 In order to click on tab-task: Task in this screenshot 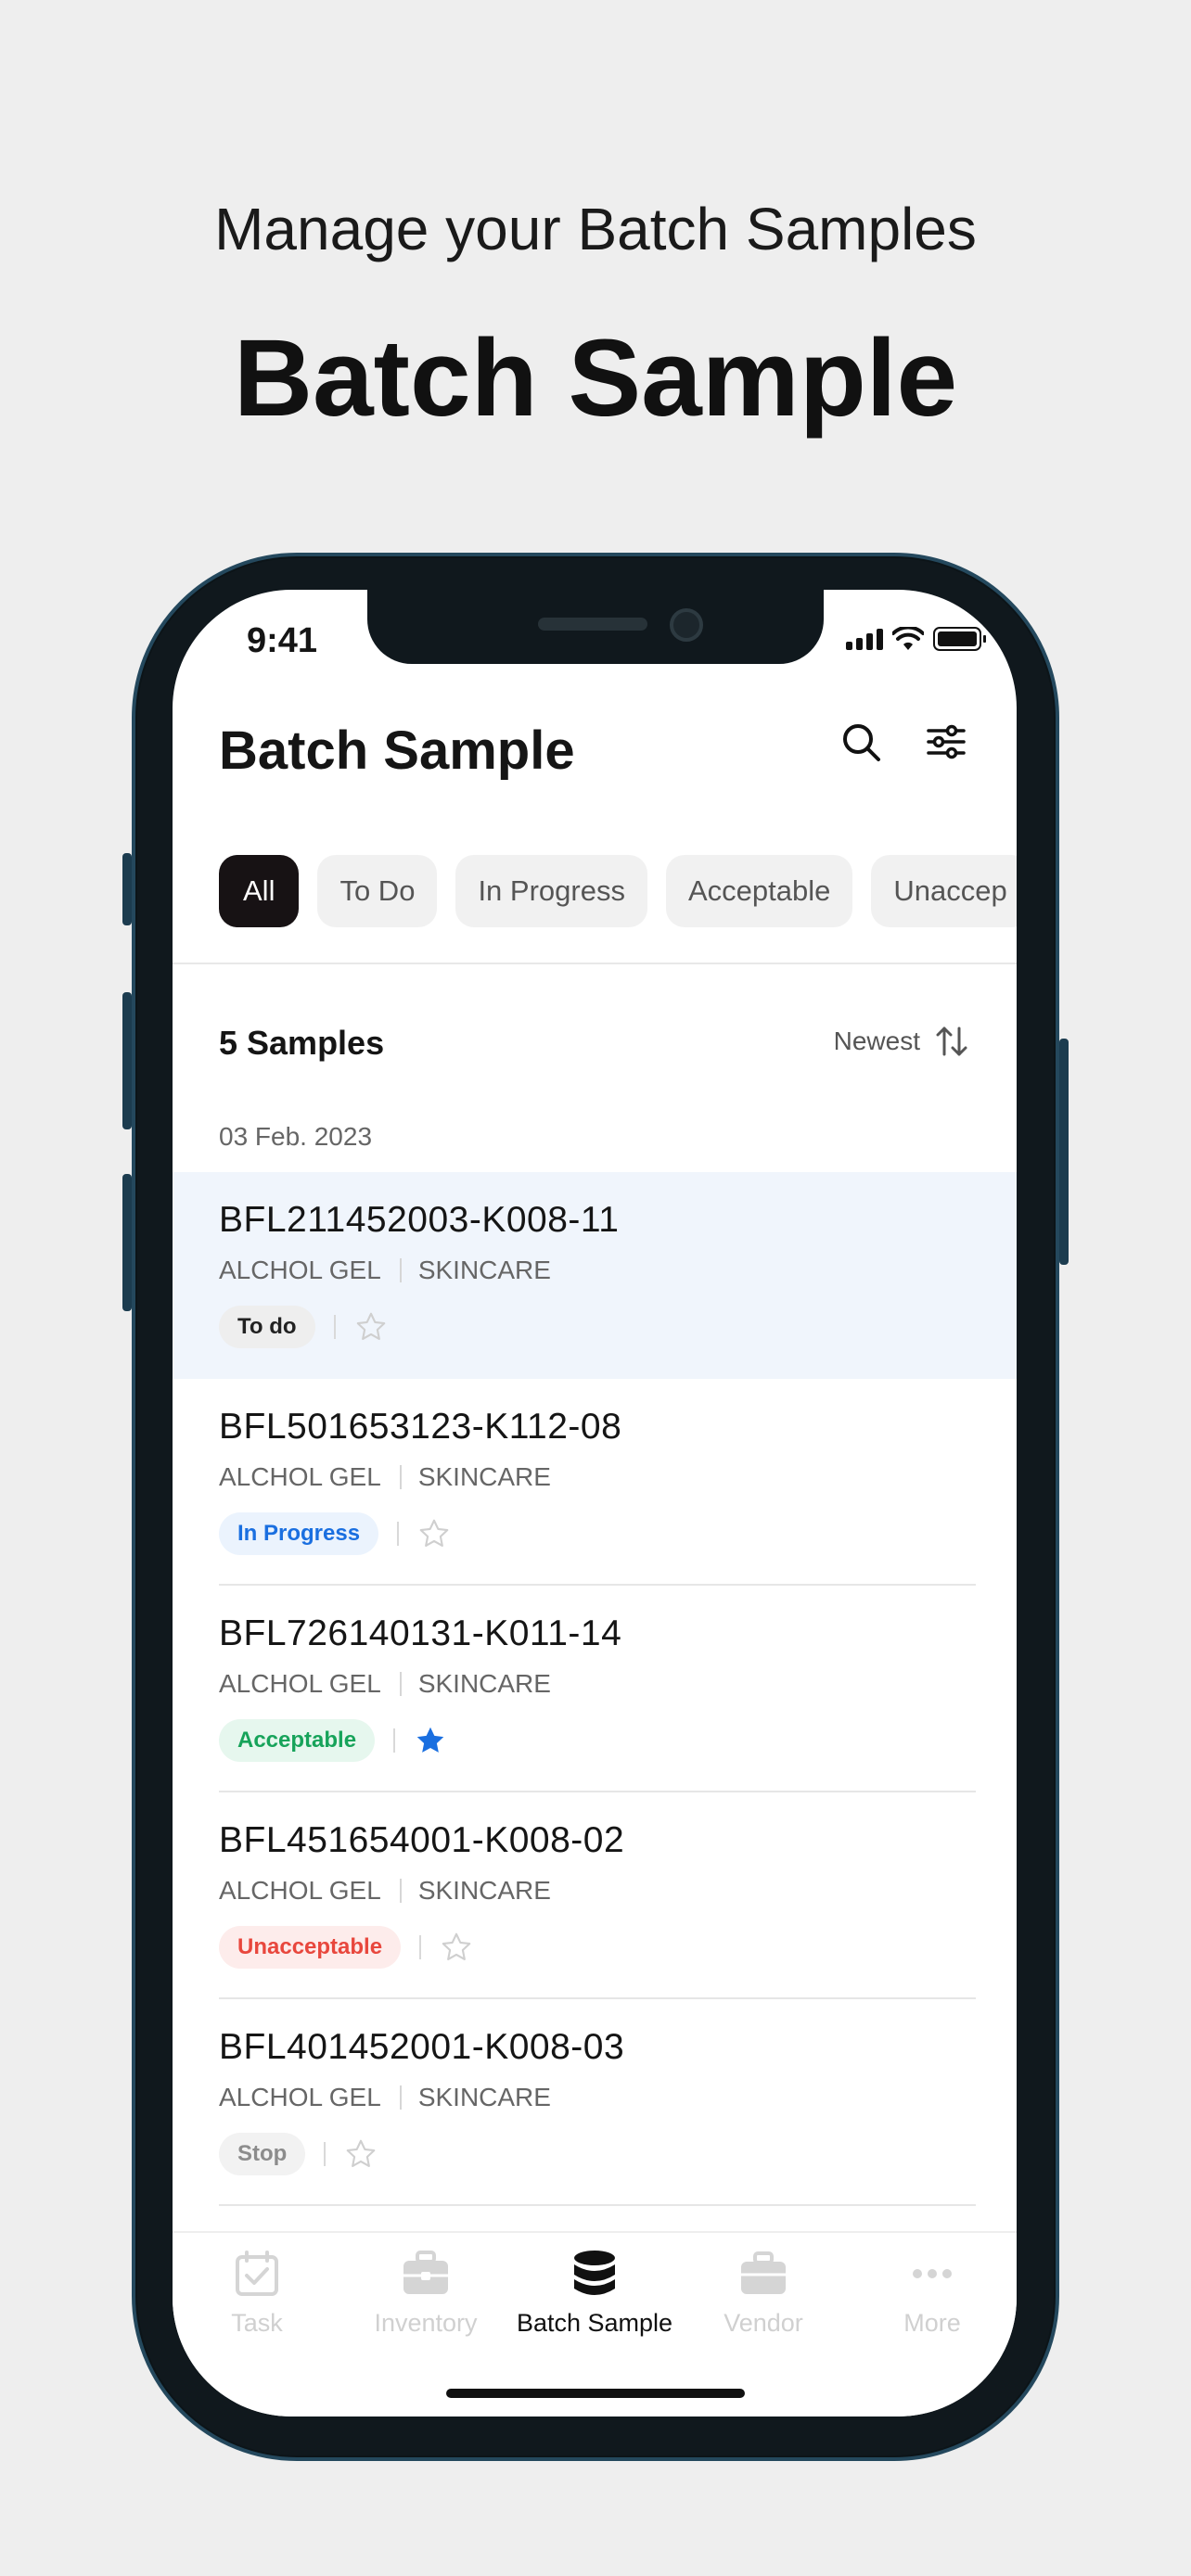, I will do `click(257, 2325)`.